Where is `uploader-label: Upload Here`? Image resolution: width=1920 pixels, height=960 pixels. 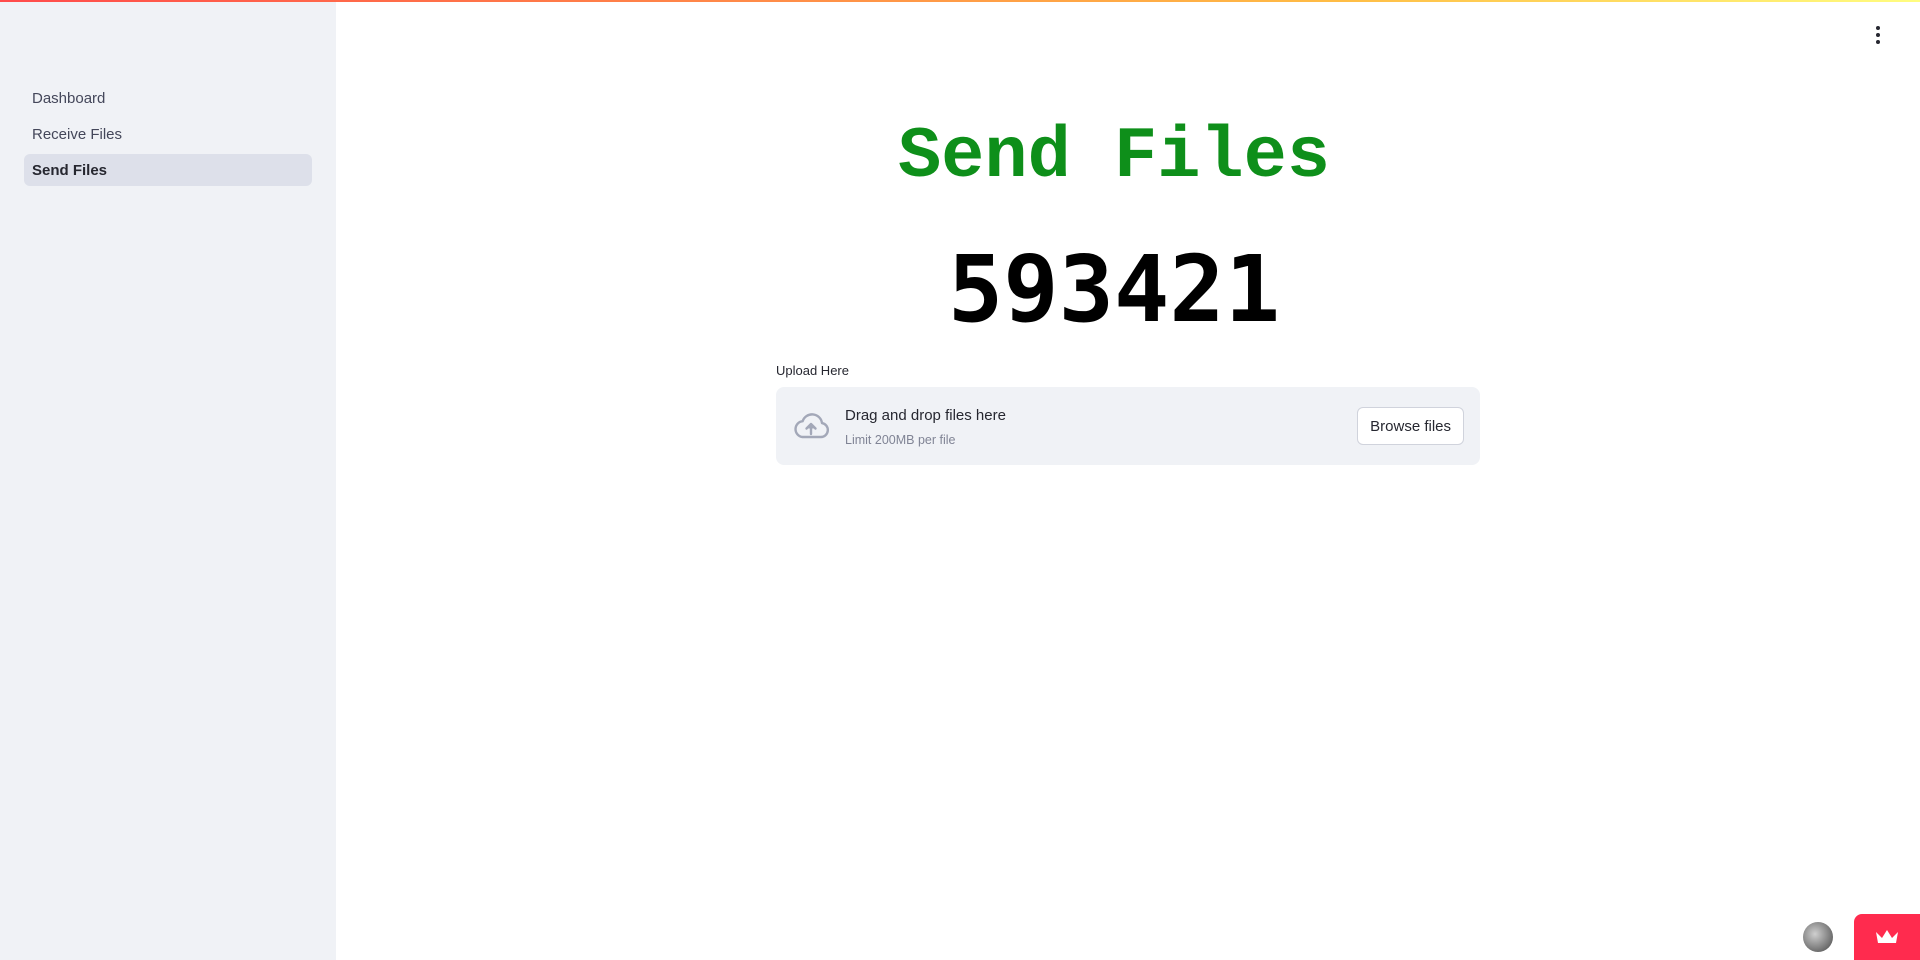 uploader-label: Upload Here is located at coordinates (812, 370).